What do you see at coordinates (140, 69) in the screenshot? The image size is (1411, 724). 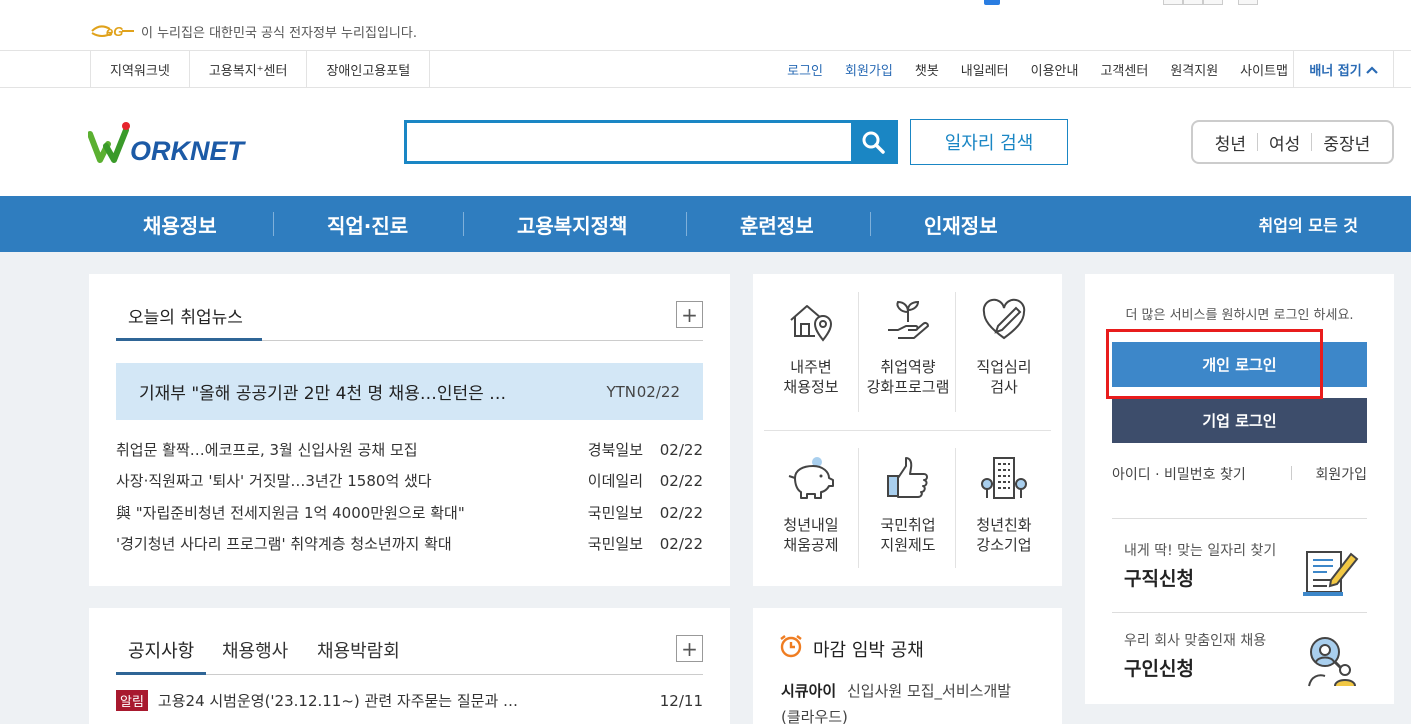 I see `link-regional-worknet: 지역워크넷` at bounding box center [140, 69].